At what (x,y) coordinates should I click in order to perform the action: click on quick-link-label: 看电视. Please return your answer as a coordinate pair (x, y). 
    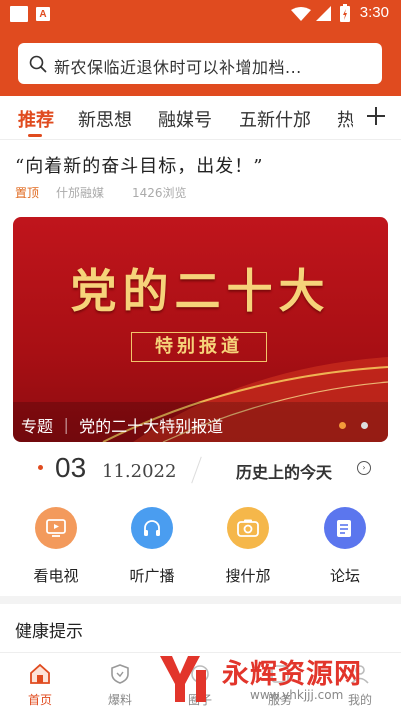
    Looking at the image, I should click on (56, 576).